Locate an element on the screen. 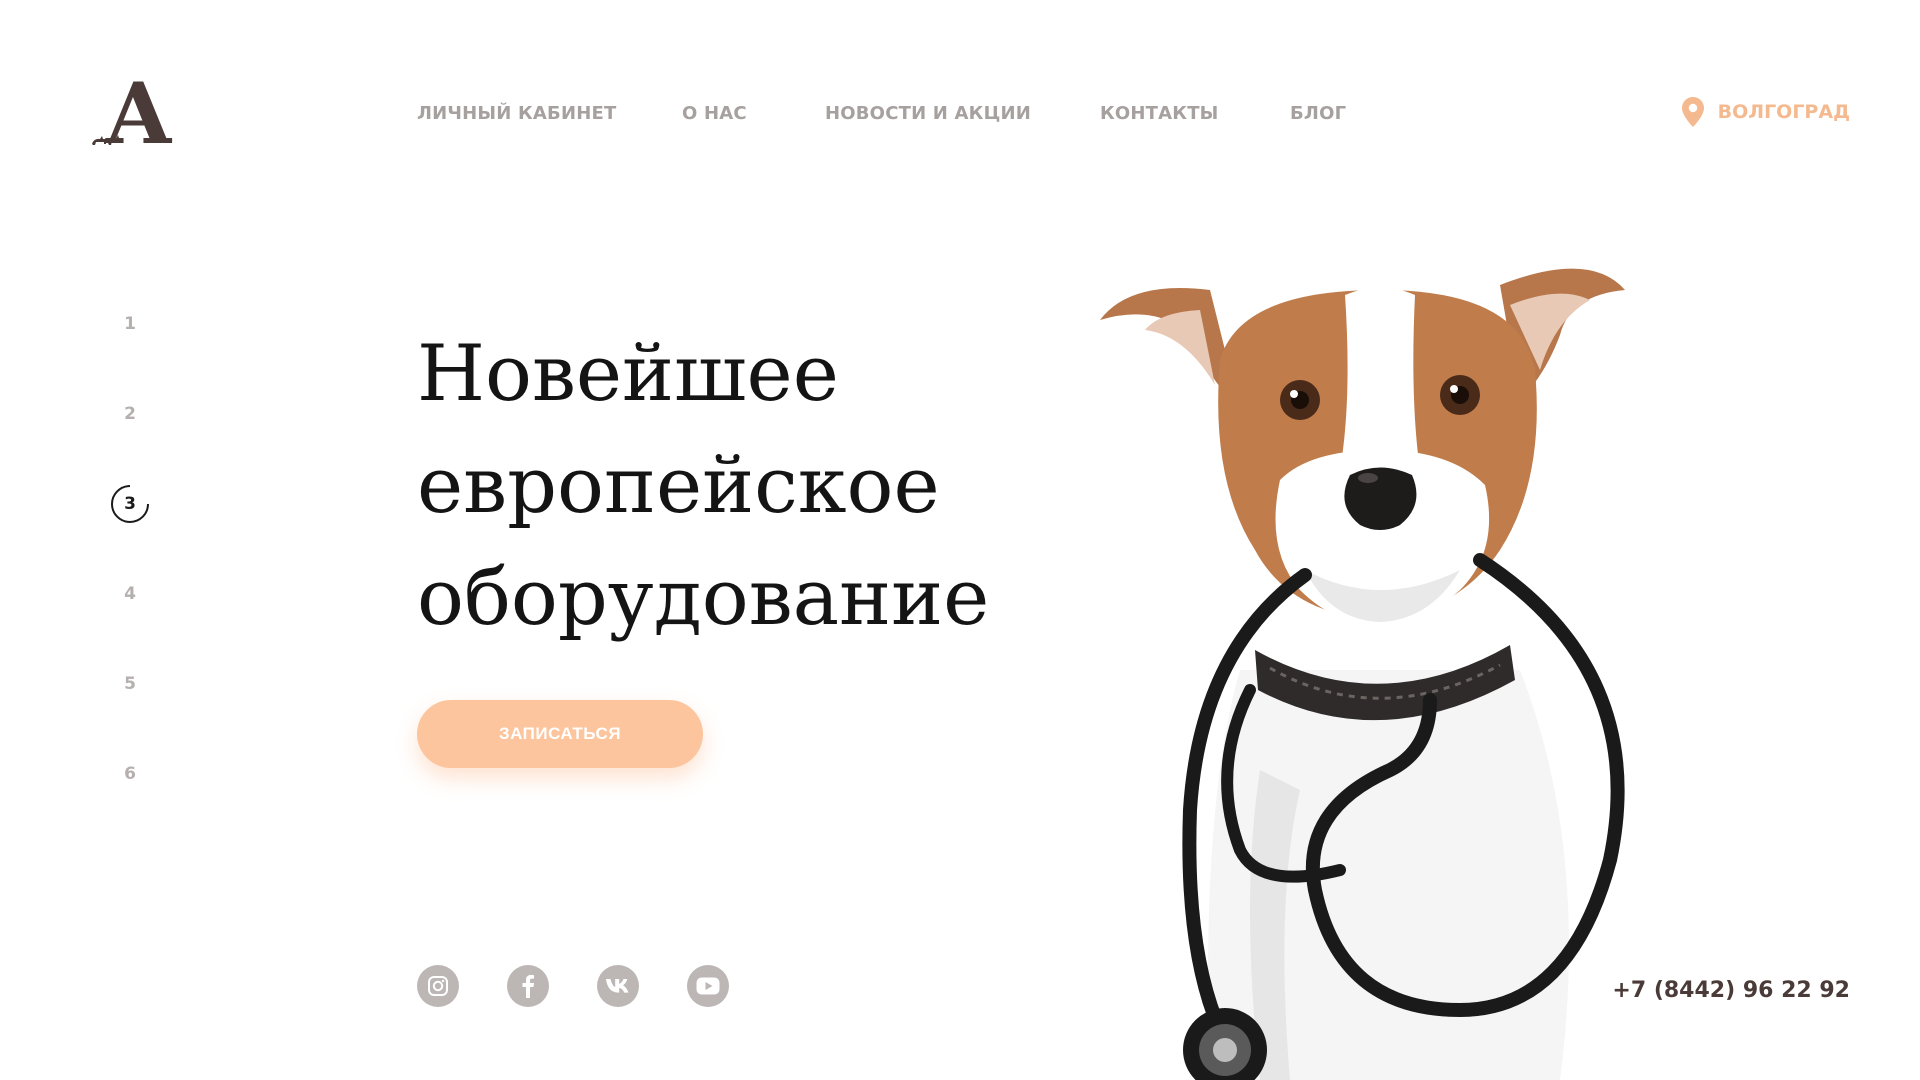  nav-item-contacts: КОНТАКТЫ is located at coordinates (1159, 113).